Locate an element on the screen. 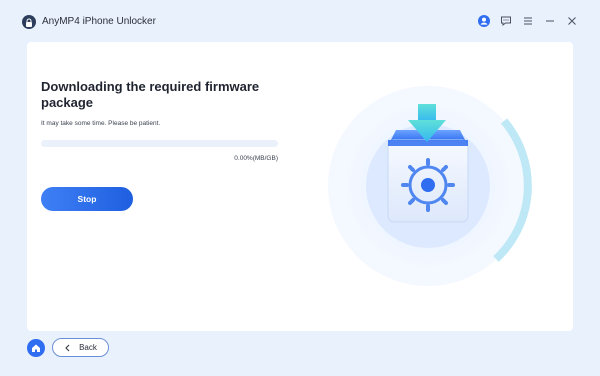  menu-icon is located at coordinates (527, 20).